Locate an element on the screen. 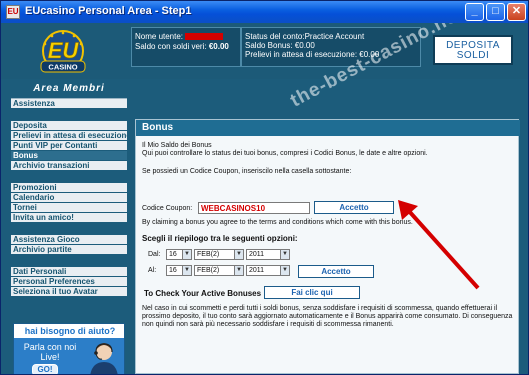 The width and height of the screenshot is (529, 375). user-info-box: Nome utente: Saldo con soldi veri: €0.00 is located at coordinates (186, 47).